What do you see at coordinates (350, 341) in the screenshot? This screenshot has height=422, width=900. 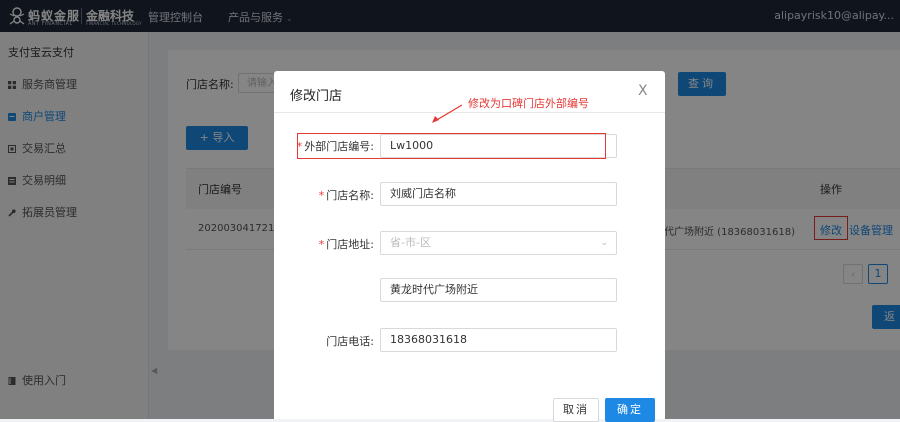 I see `store-phone-label: 门店电话:` at bounding box center [350, 341].